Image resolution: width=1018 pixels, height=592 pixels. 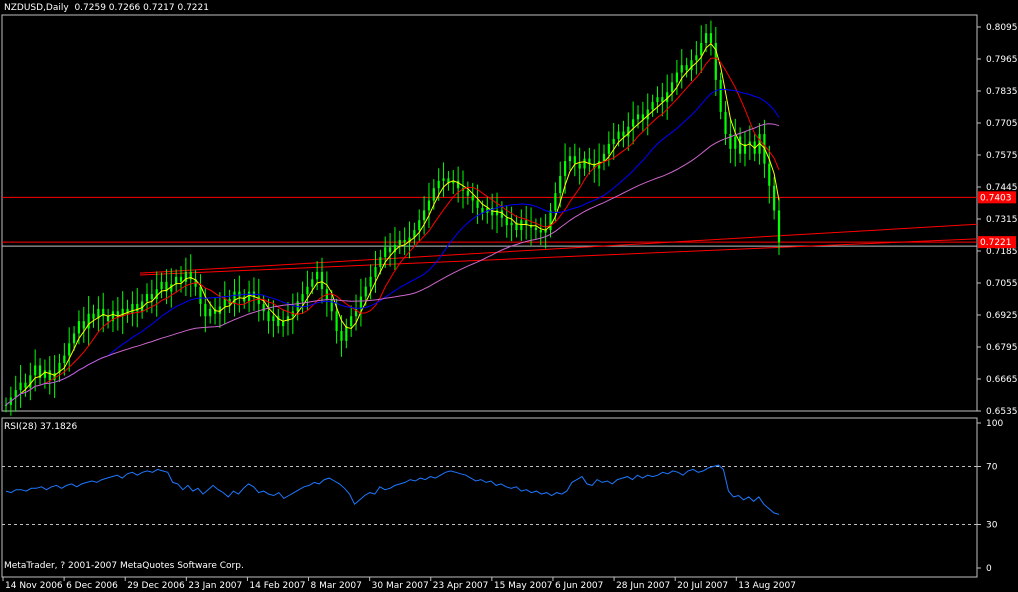 What do you see at coordinates (1002, 412) in the screenshot?
I see `price-axis-label: 0.6535` at bounding box center [1002, 412].